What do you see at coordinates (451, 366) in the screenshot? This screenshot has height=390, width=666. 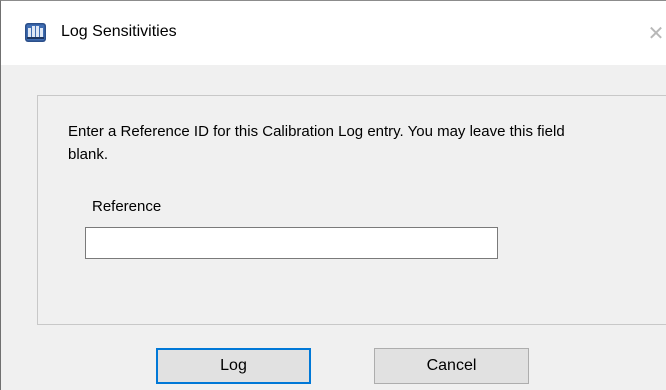 I see `cancel-button: Cancel` at bounding box center [451, 366].